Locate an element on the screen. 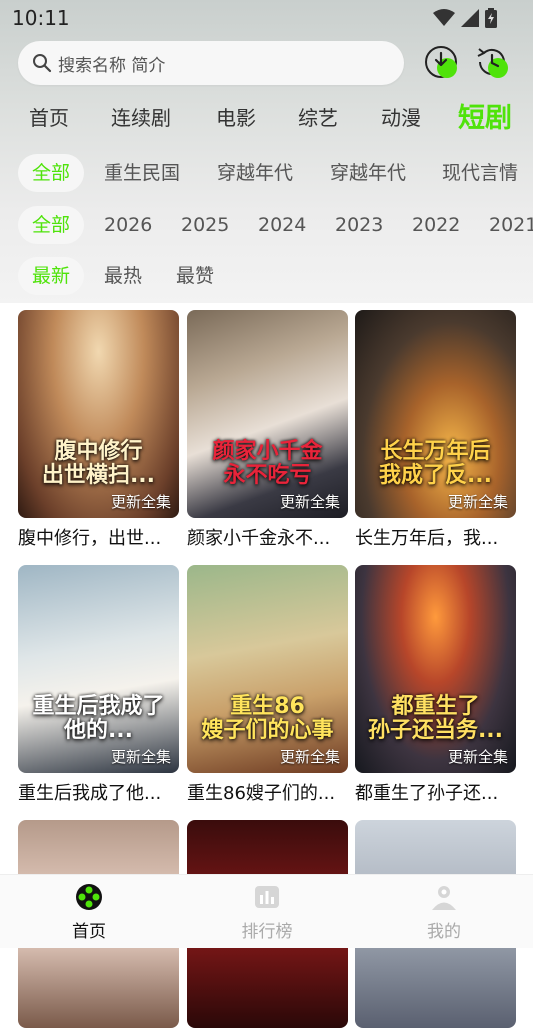  category-tabs: 首页 连续剧 电影 综艺 动漫 短剧 is located at coordinates (266, 116).